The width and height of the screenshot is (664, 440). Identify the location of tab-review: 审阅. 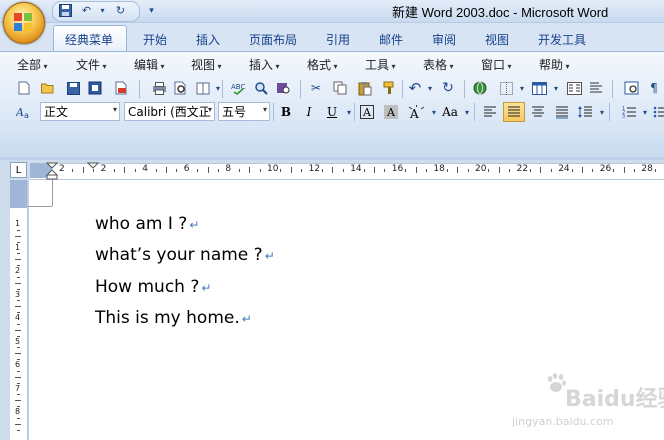
(444, 39).